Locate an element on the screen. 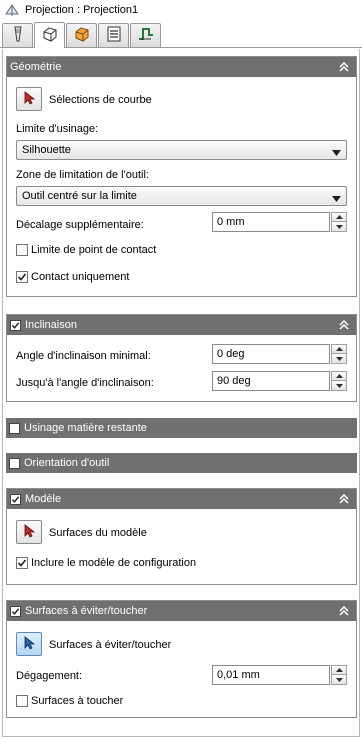 This screenshot has height=739, width=362. pattern-icon is located at coordinates (50, 35).